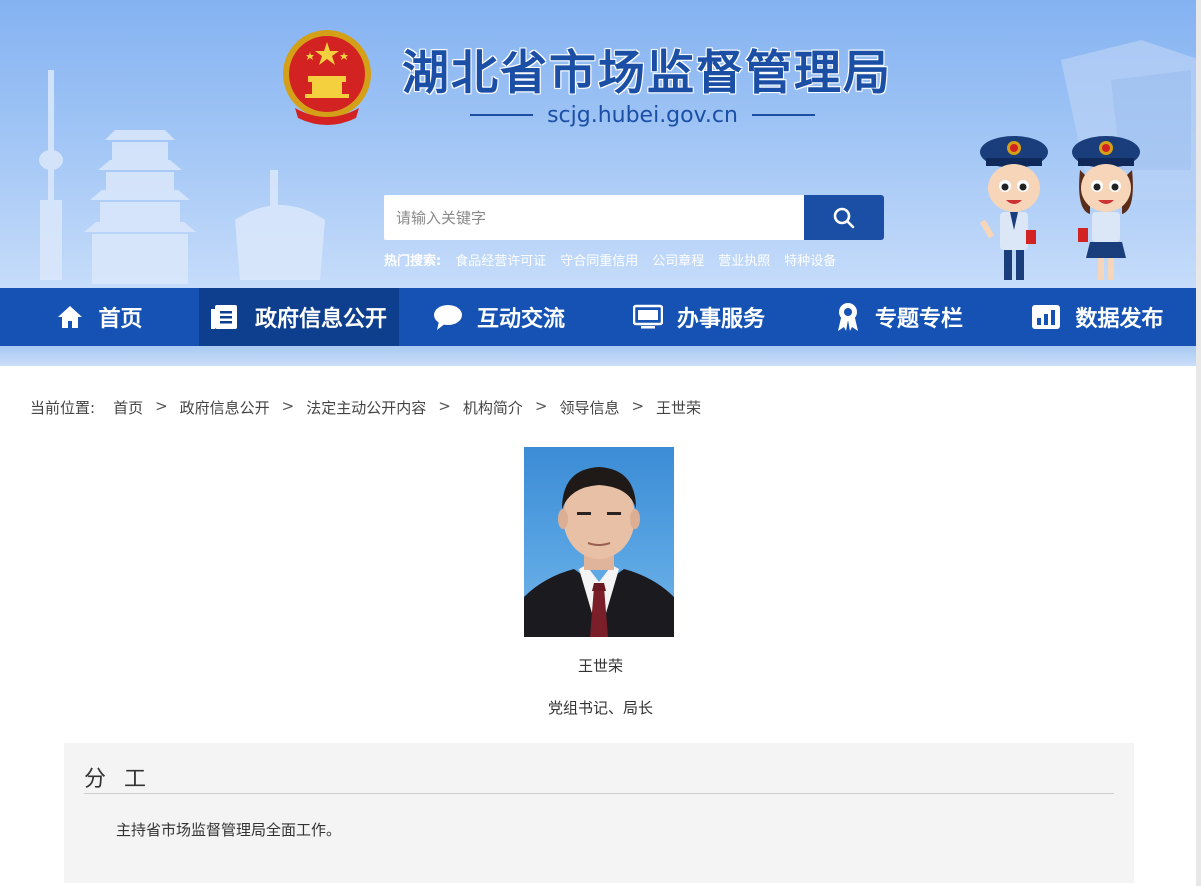  What do you see at coordinates (1059, 208) in the screenshot?
I see `mascot-characters-illustration` at bounding box center [1059, 208].